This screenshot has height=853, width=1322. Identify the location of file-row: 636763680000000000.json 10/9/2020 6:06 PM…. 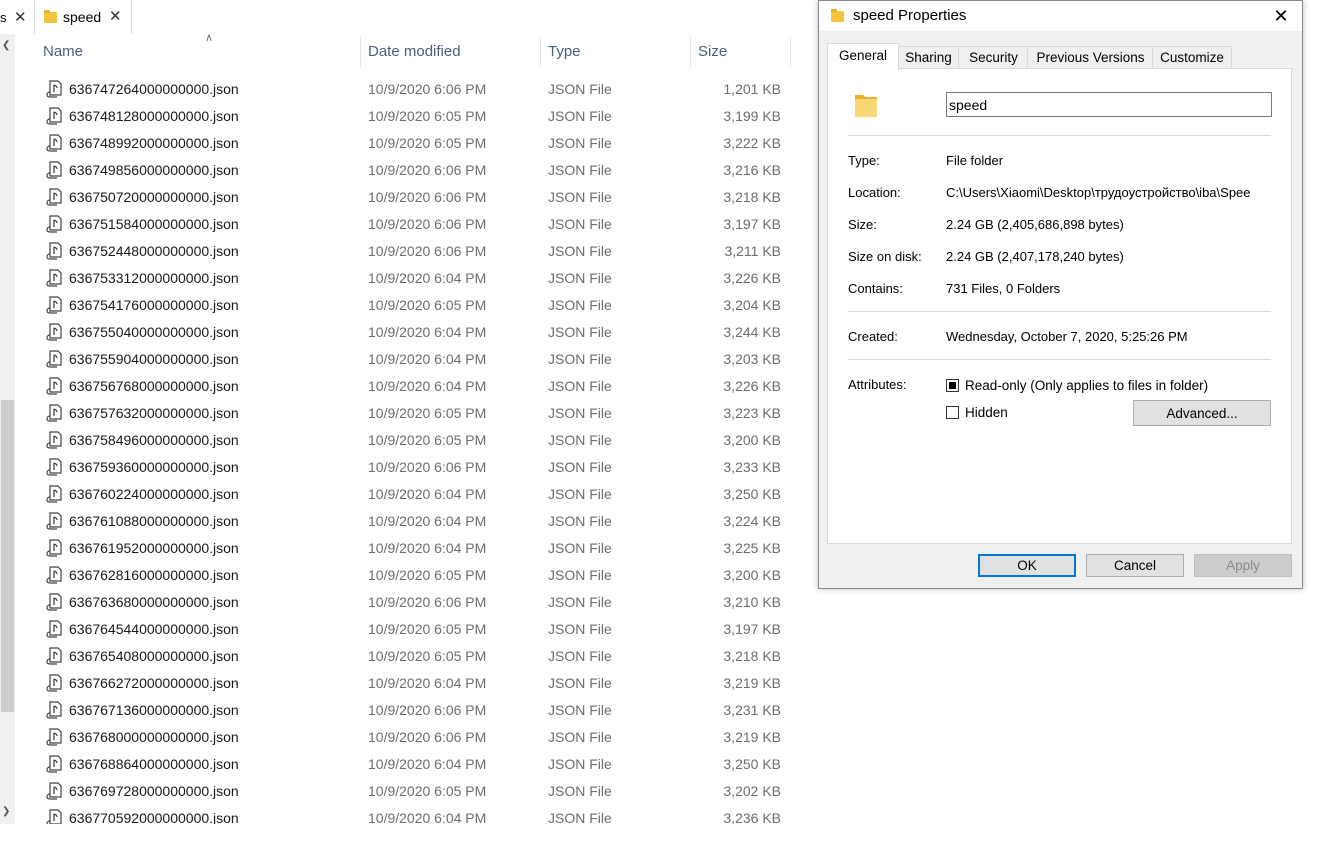
(410, 602).